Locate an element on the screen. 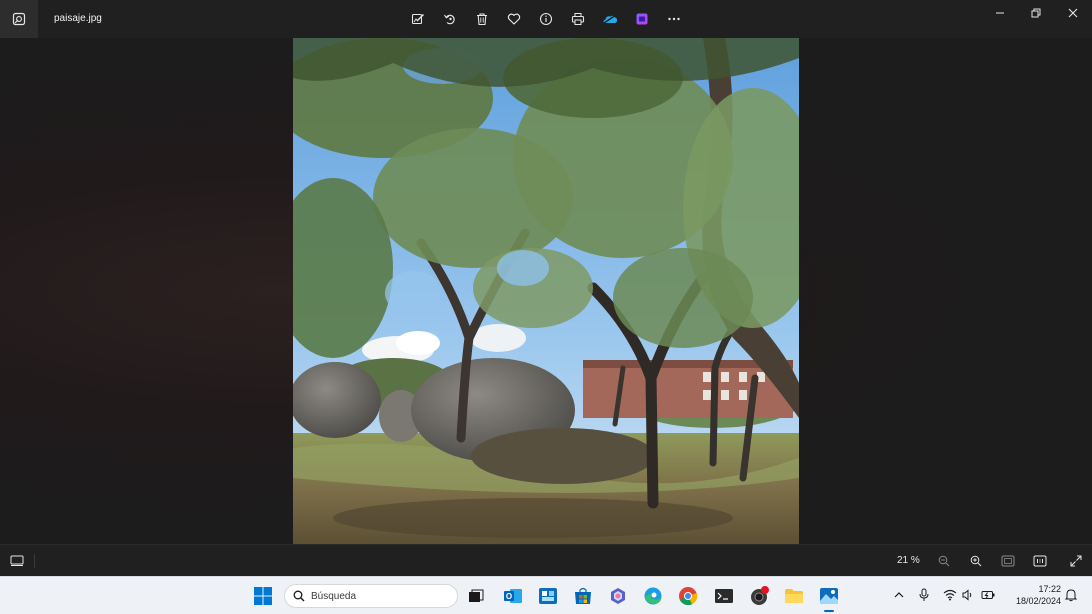  camera-app is located at coordinates (759, 596).